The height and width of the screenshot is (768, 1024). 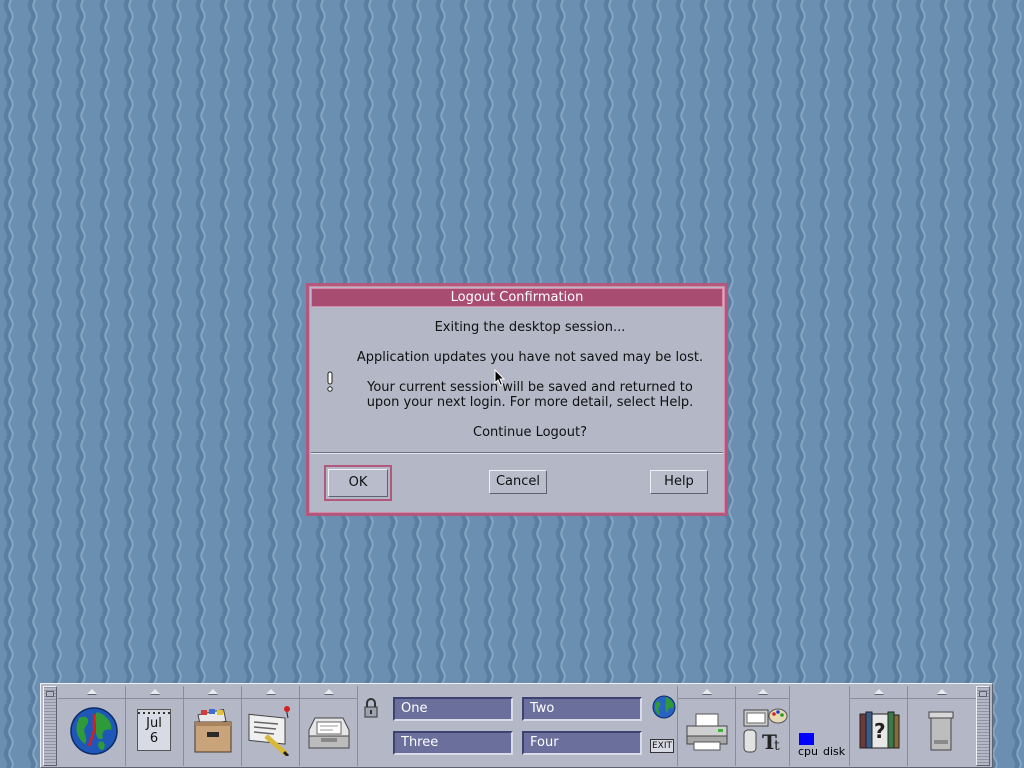 I want to click on busy-globe-icon, so click(x=664, y=707).